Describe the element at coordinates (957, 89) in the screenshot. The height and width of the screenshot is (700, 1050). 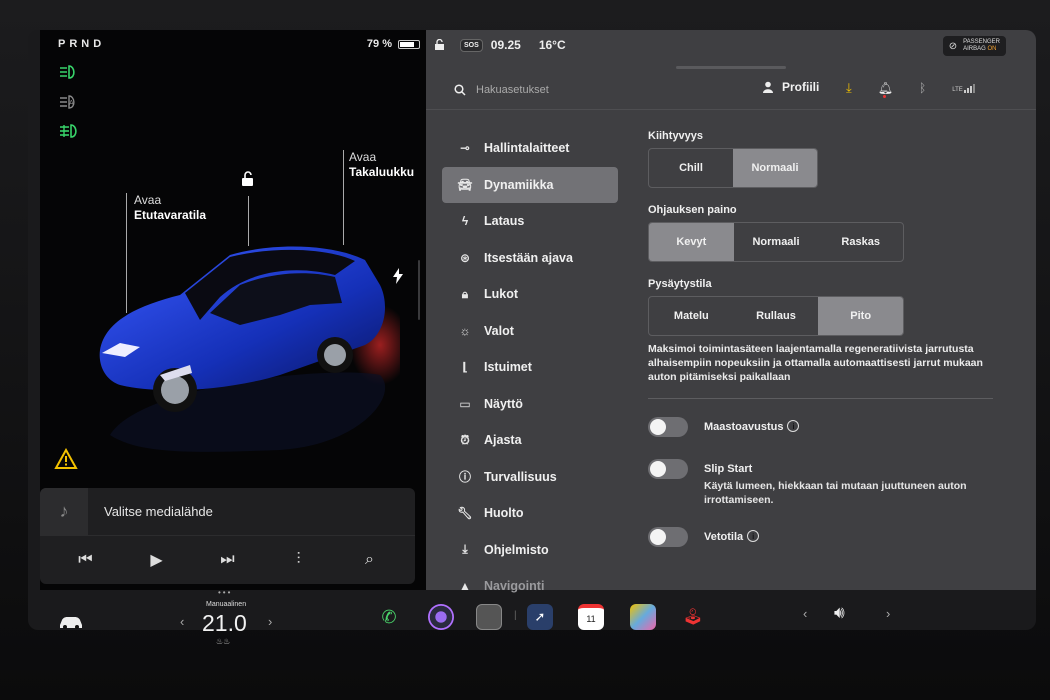
I see `lte-label: LTE` at that location.